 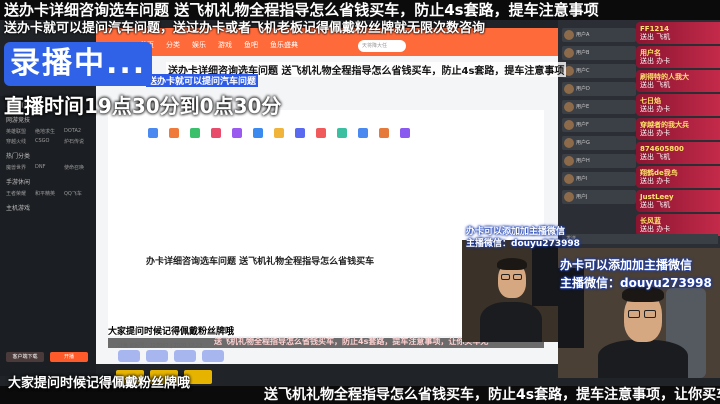 What do you see at coordinates (599, 197) in the screenshot?
I see `chat-user: 用户J` at bounding box center [599, 197].